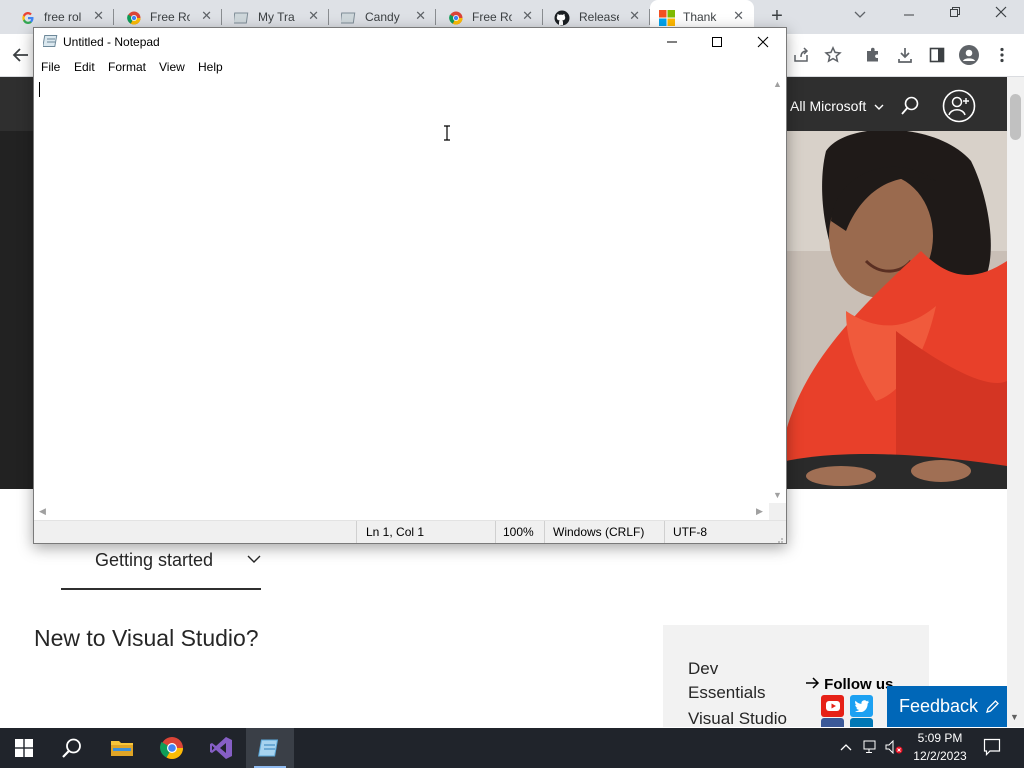 The image size is (1024, 768). Describe the element at coordinates (813, 683) in the screenshot. I see `arrow-right-icon` at that location.